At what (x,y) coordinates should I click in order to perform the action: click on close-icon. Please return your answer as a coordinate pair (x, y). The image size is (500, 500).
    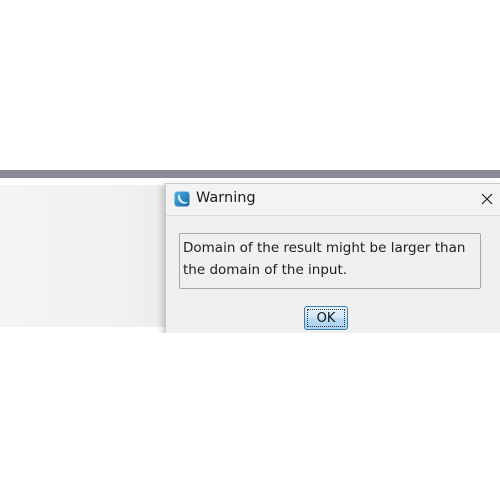
    Looking at the image, I should click on (487, 199).